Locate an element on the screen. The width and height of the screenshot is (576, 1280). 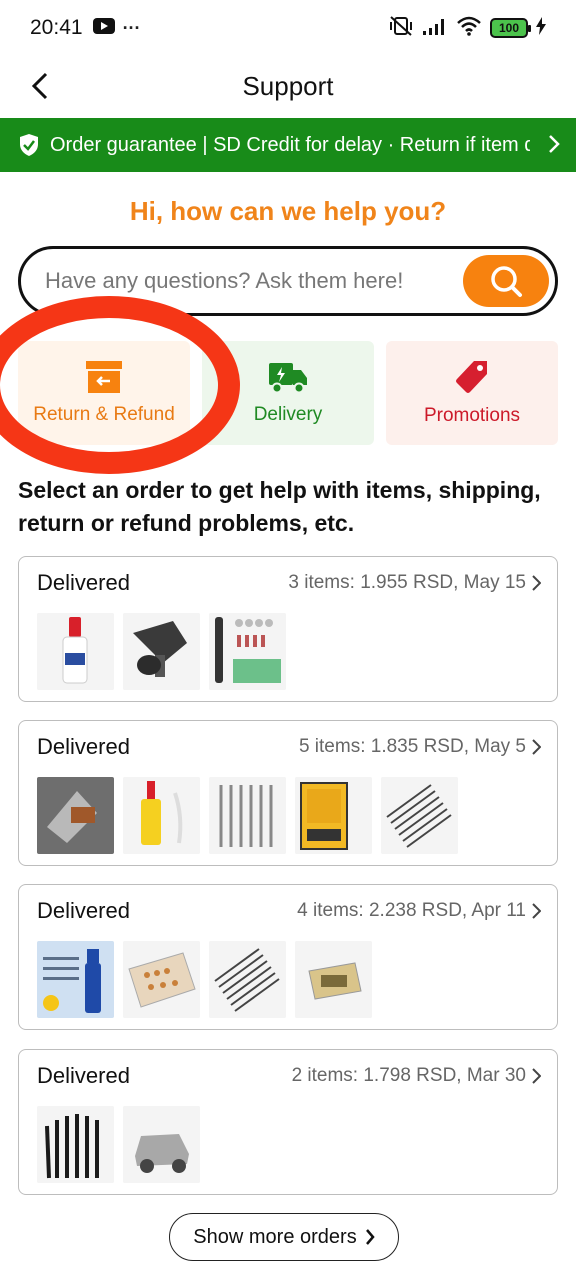
more-dots-icon: ··· is located at coordinates (131, 27).